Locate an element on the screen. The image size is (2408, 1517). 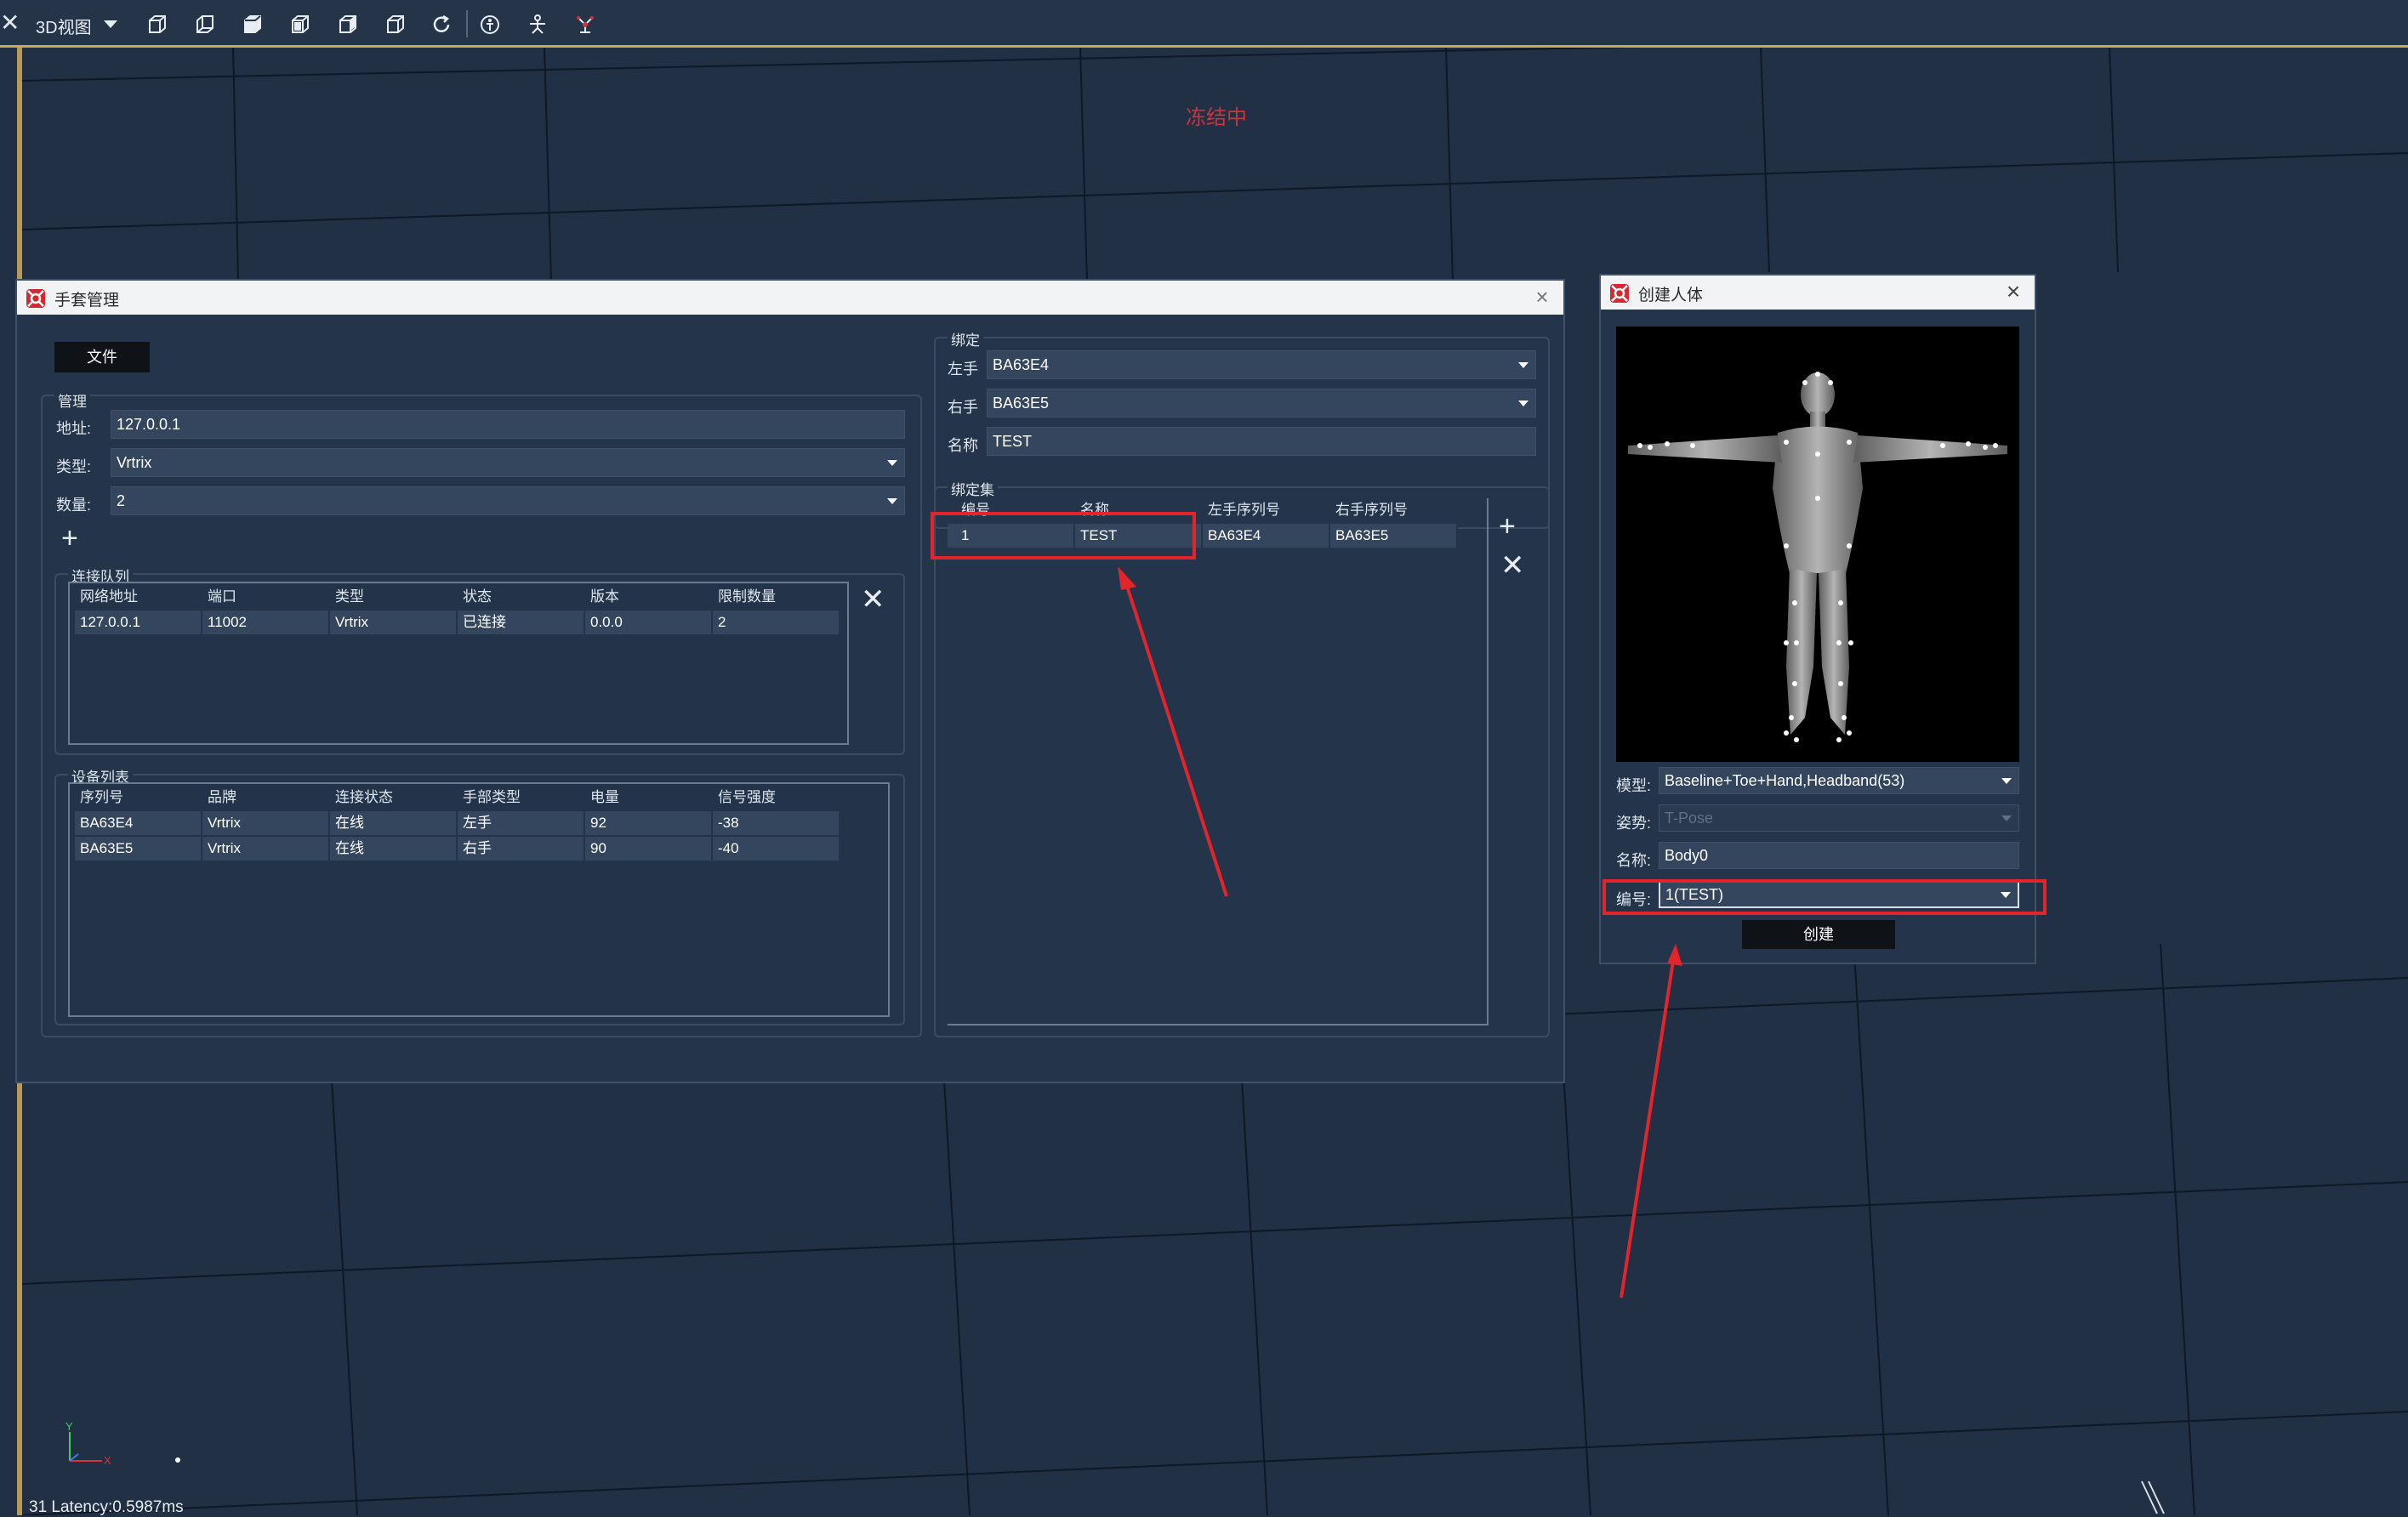
file-button: 文件 is located at coordinates (102, 357).